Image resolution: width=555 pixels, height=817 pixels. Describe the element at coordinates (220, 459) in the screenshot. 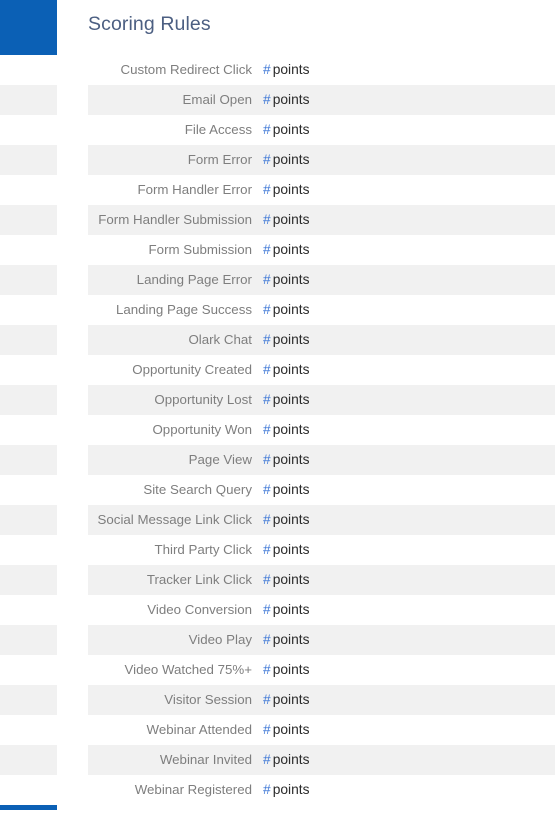

I see `scoring-rule-label: Page View` at that location.